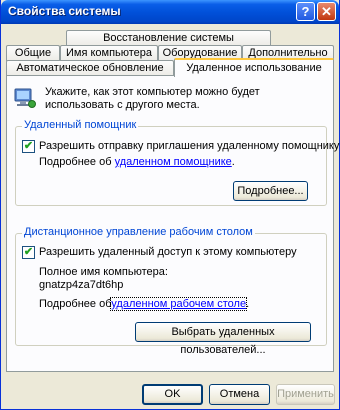 The image size is (340, 410). I want to click on computer-network-icon, so click(25, 98).